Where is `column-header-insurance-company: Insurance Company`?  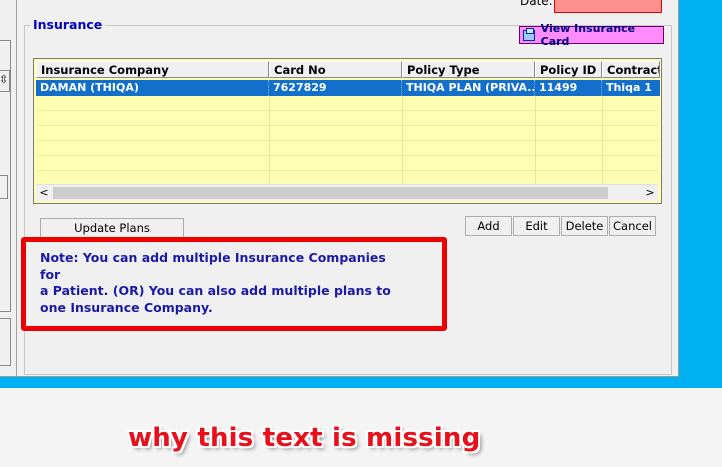 column-header-insurance-company: Insurance Company is located at coordinates (152, 69).